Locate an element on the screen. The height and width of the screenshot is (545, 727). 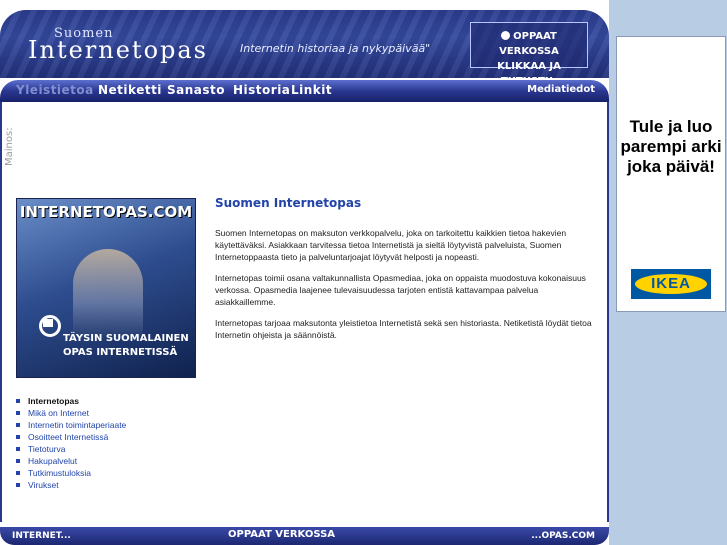
bullet-icon is located at coordinates (506, 35).